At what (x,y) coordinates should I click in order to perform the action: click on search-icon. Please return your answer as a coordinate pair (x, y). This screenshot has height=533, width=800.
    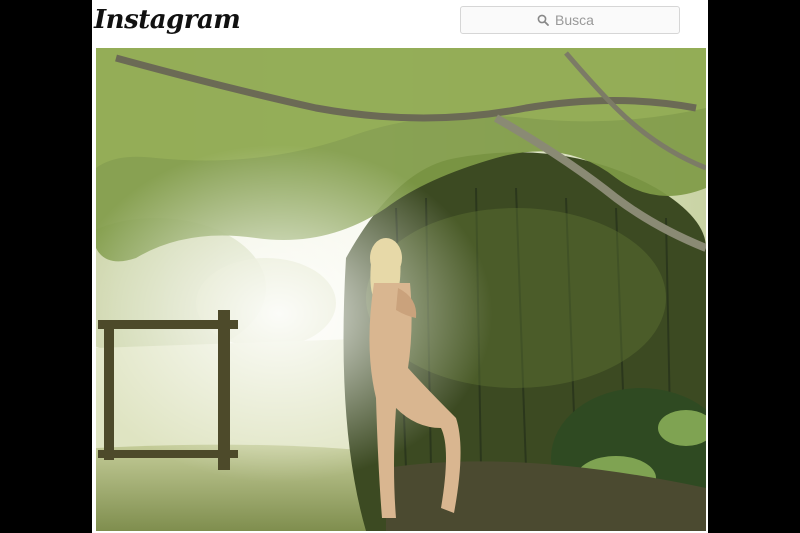
    Looking at the image, I should click on (543, 20).